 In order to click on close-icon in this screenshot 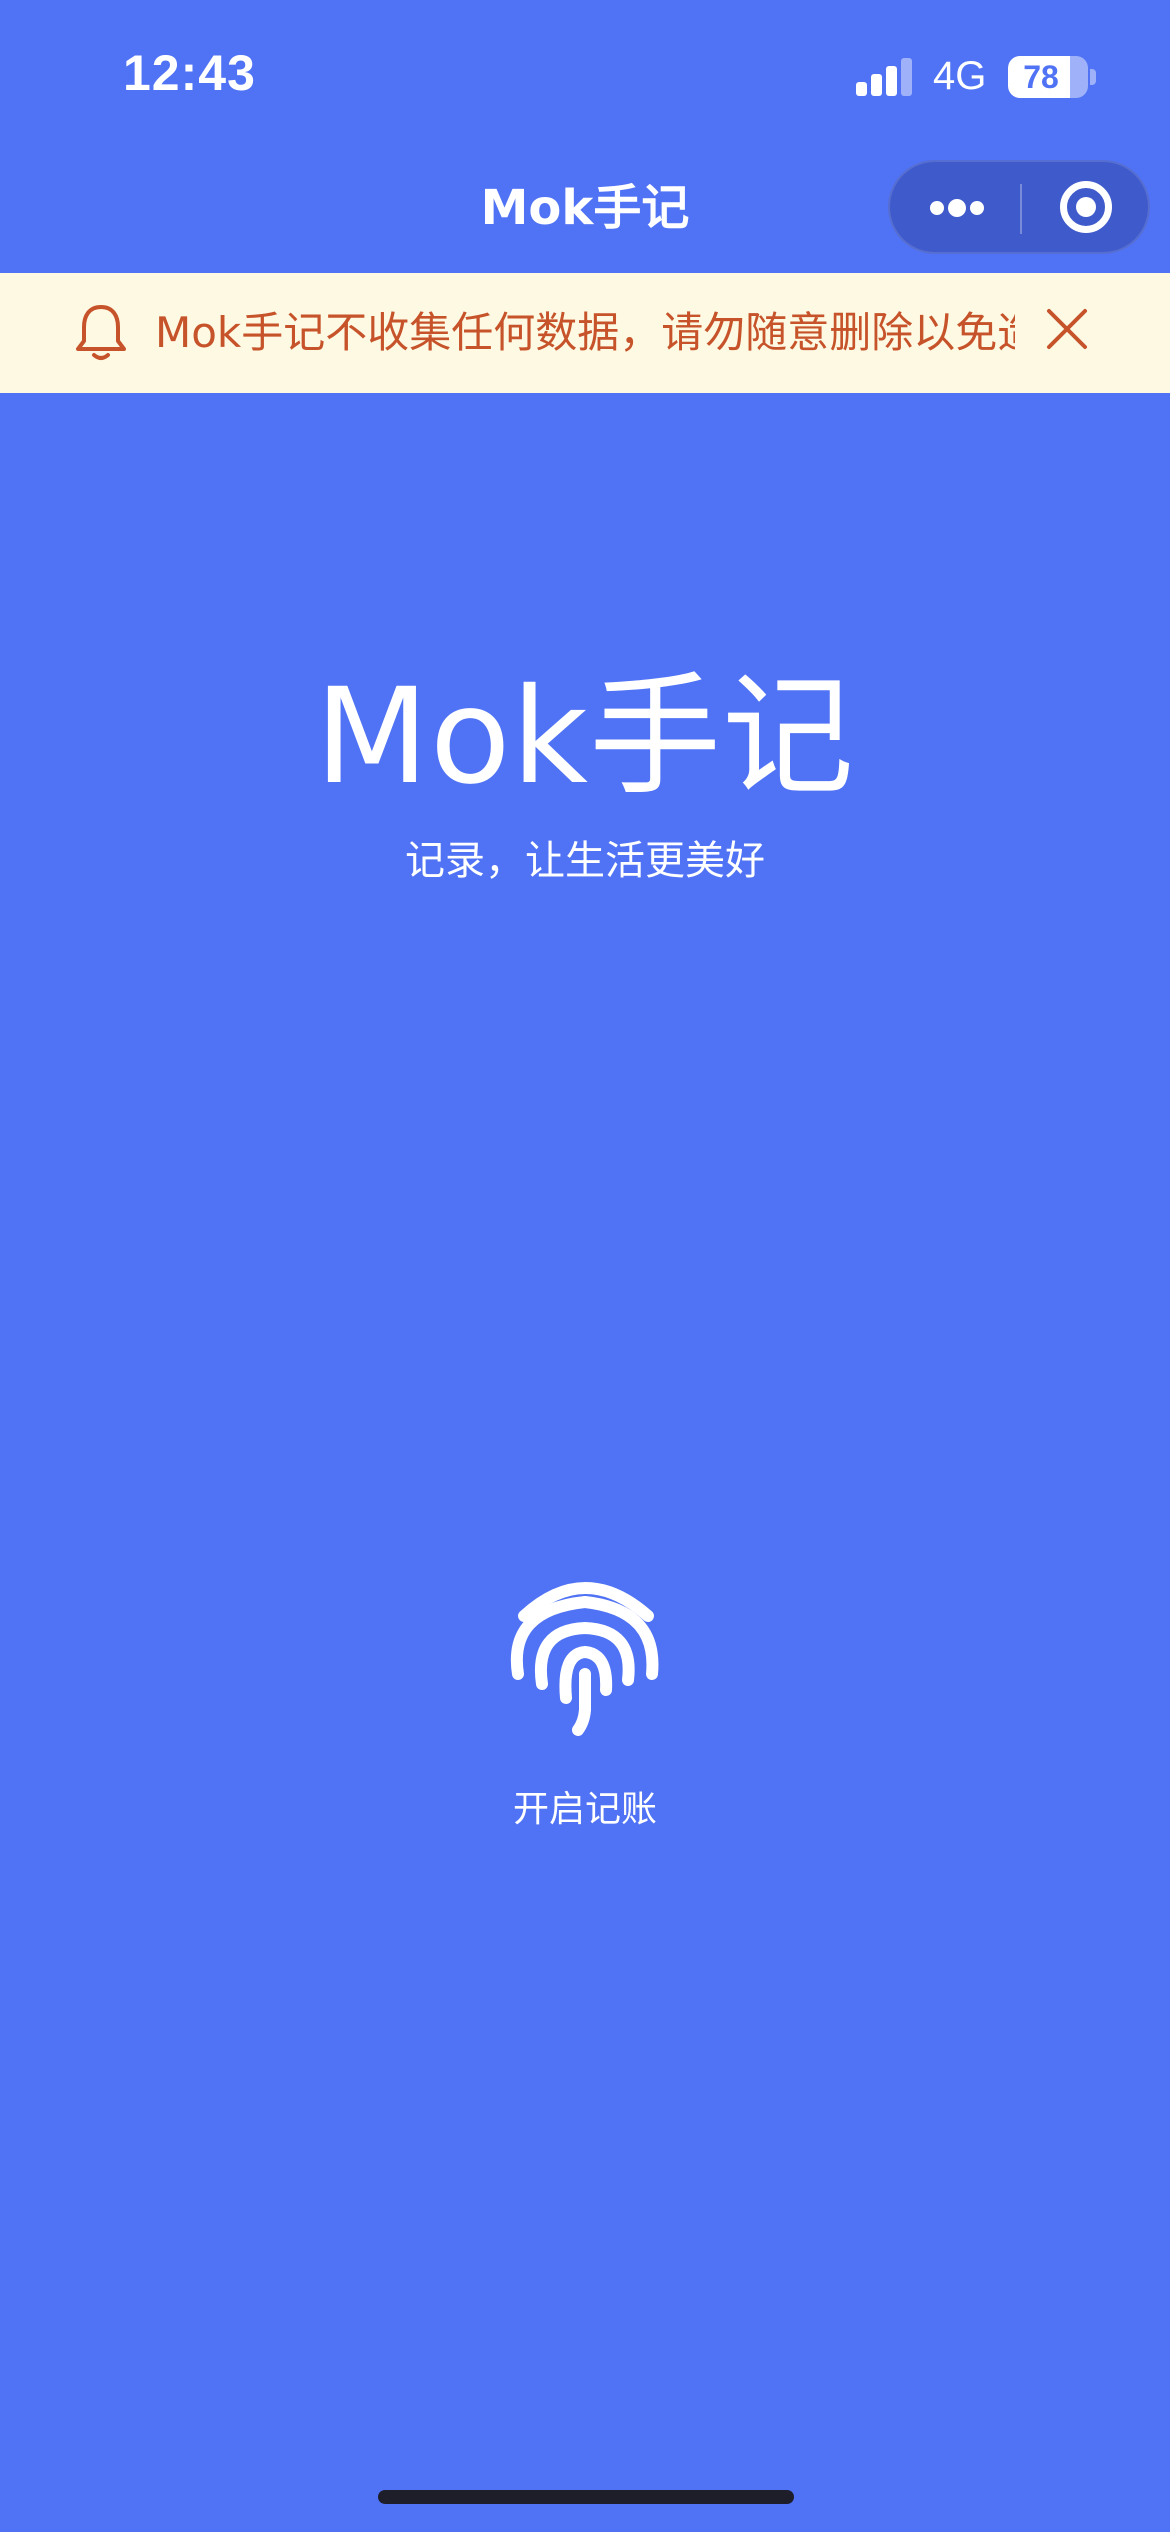, I will do `click(1067, 329)`.